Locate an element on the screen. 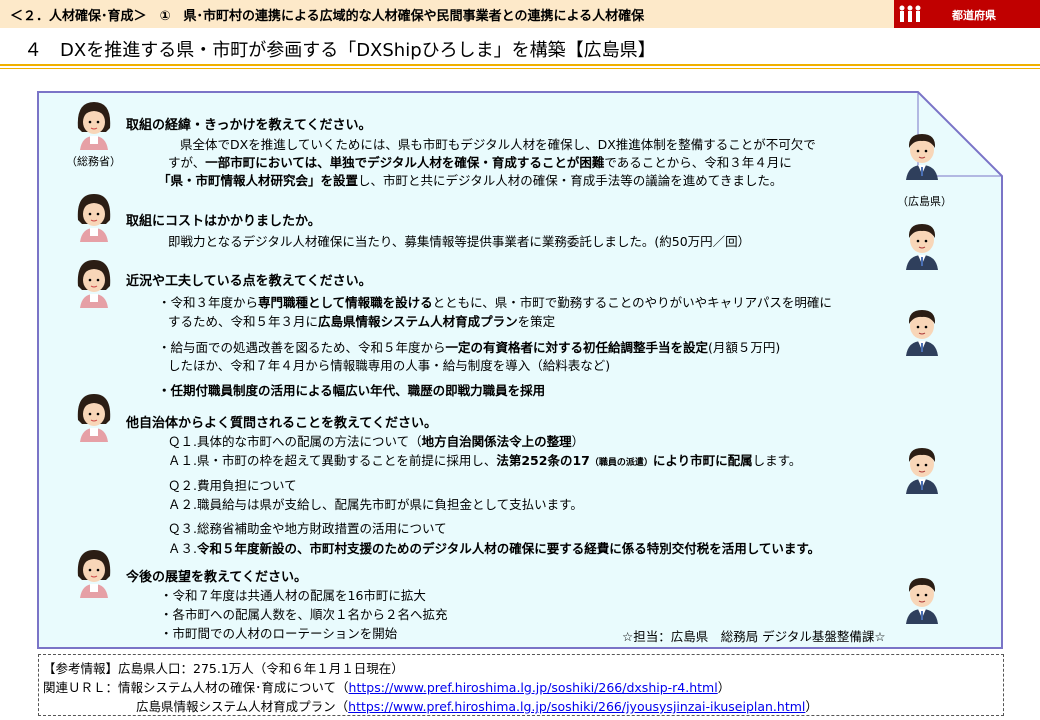 The image size is (1040, 720). question-2: 取組にコストはかかりましたか。 is located at coordinates (223, 221).